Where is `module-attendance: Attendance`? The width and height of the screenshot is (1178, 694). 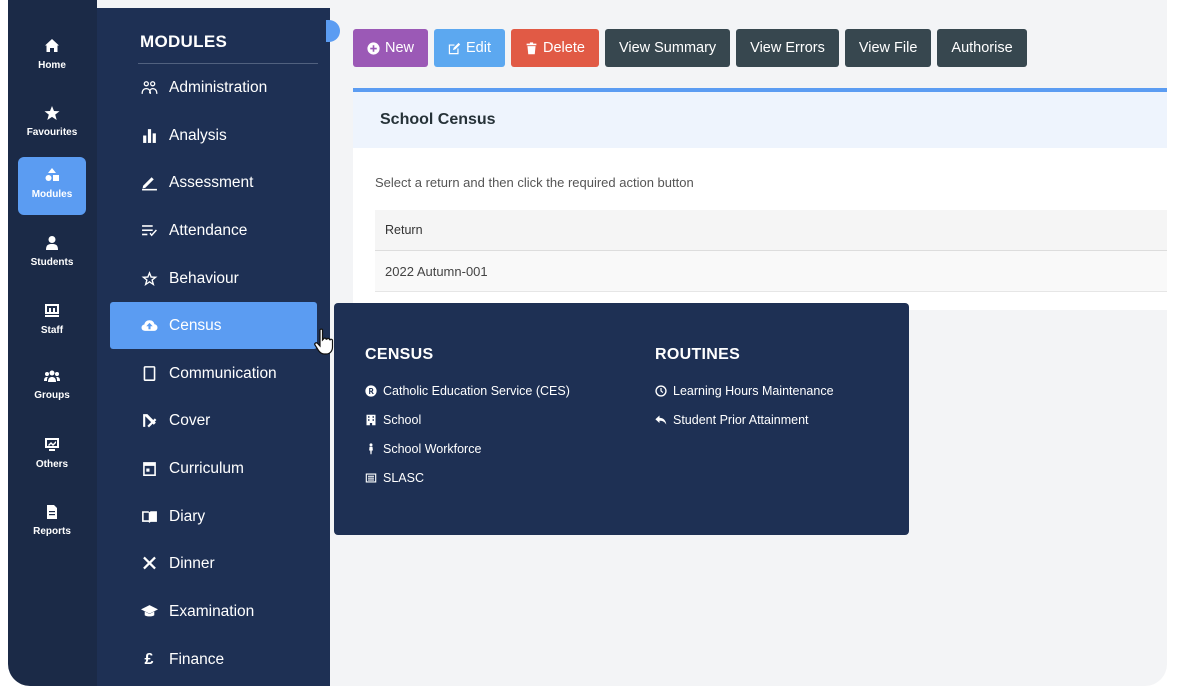 module-attendance: Attendance is located at coordinates (213, 230).